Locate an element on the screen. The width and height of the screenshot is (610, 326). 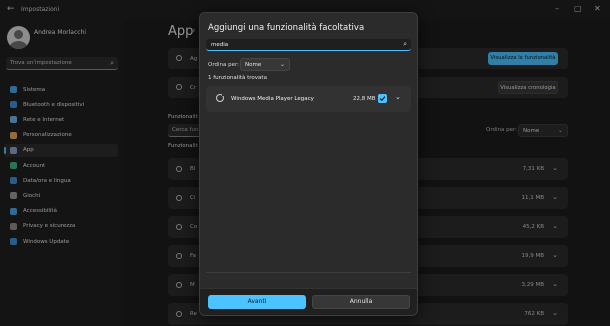
expand-chevron-icon: ⌄ is located at coordinates (398, 97).